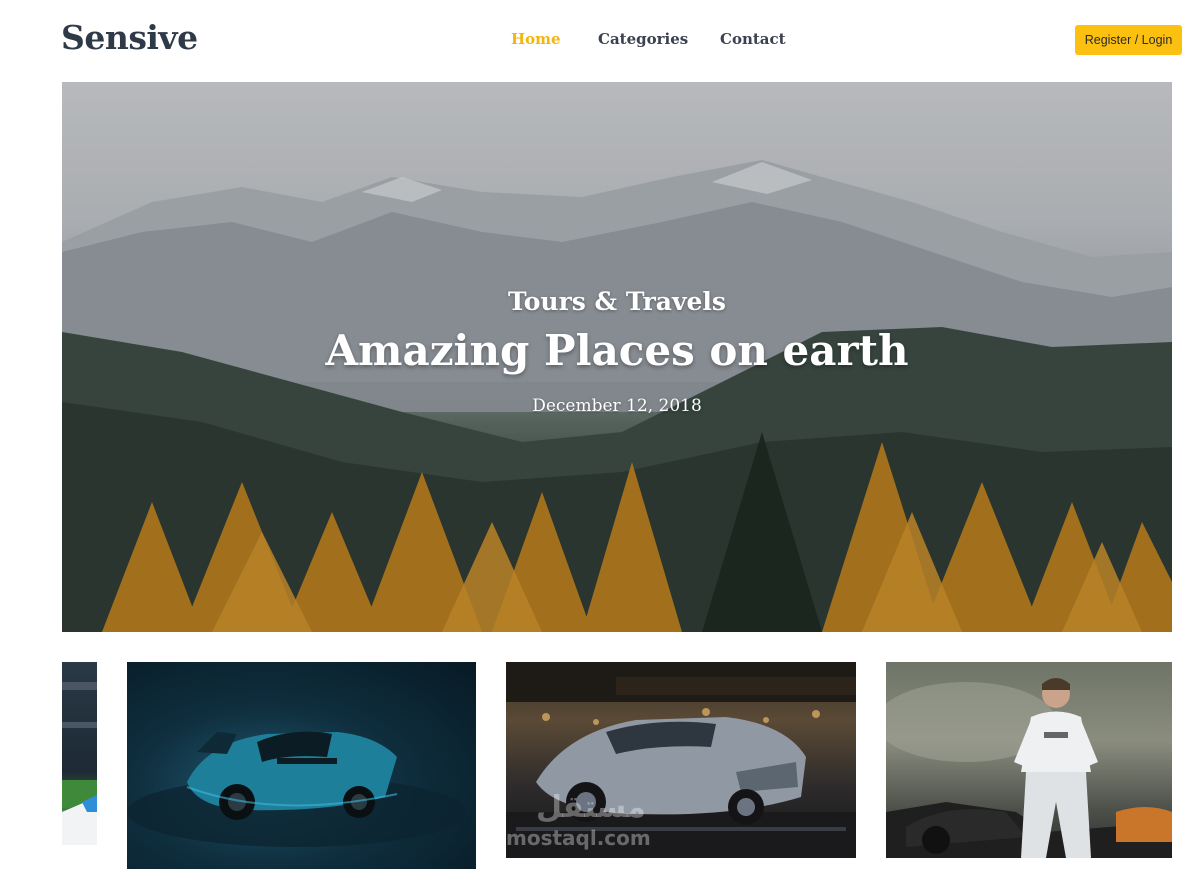 This screenshot has width=1190, height=869. Describe the element at coordinates (595, 40) in the screenshot. I see `main-nav: Home Categories Contact` at that location.